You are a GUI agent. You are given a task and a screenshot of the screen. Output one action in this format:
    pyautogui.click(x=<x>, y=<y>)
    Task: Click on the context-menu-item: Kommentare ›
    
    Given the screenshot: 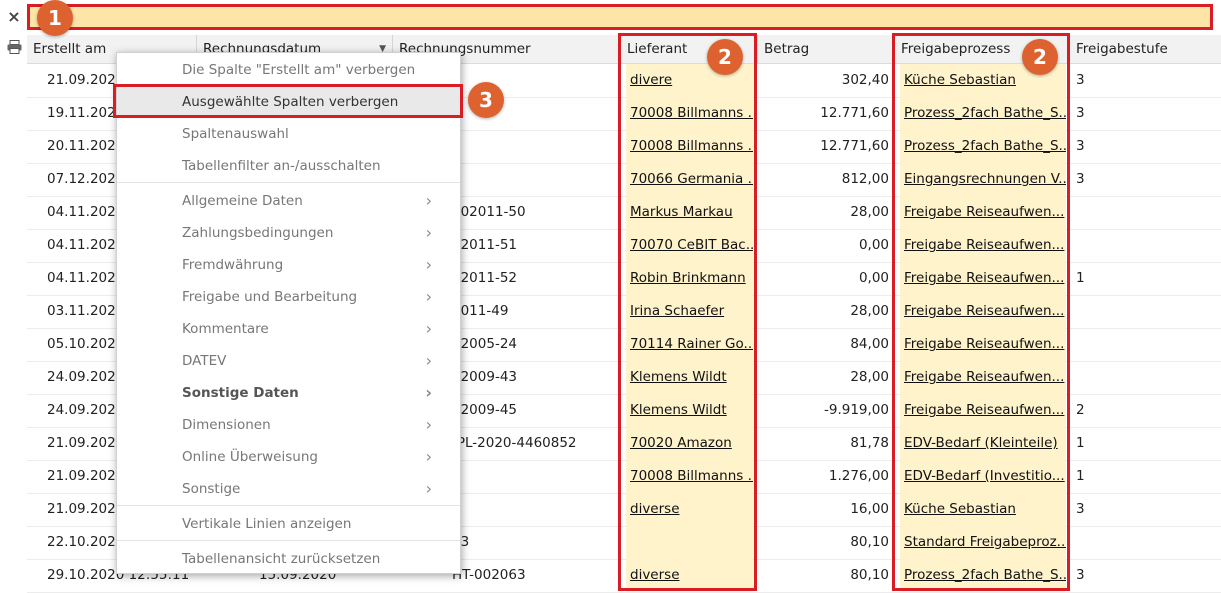 What is the action you would take?
    pyautogui.click(x=288, y=329)
    